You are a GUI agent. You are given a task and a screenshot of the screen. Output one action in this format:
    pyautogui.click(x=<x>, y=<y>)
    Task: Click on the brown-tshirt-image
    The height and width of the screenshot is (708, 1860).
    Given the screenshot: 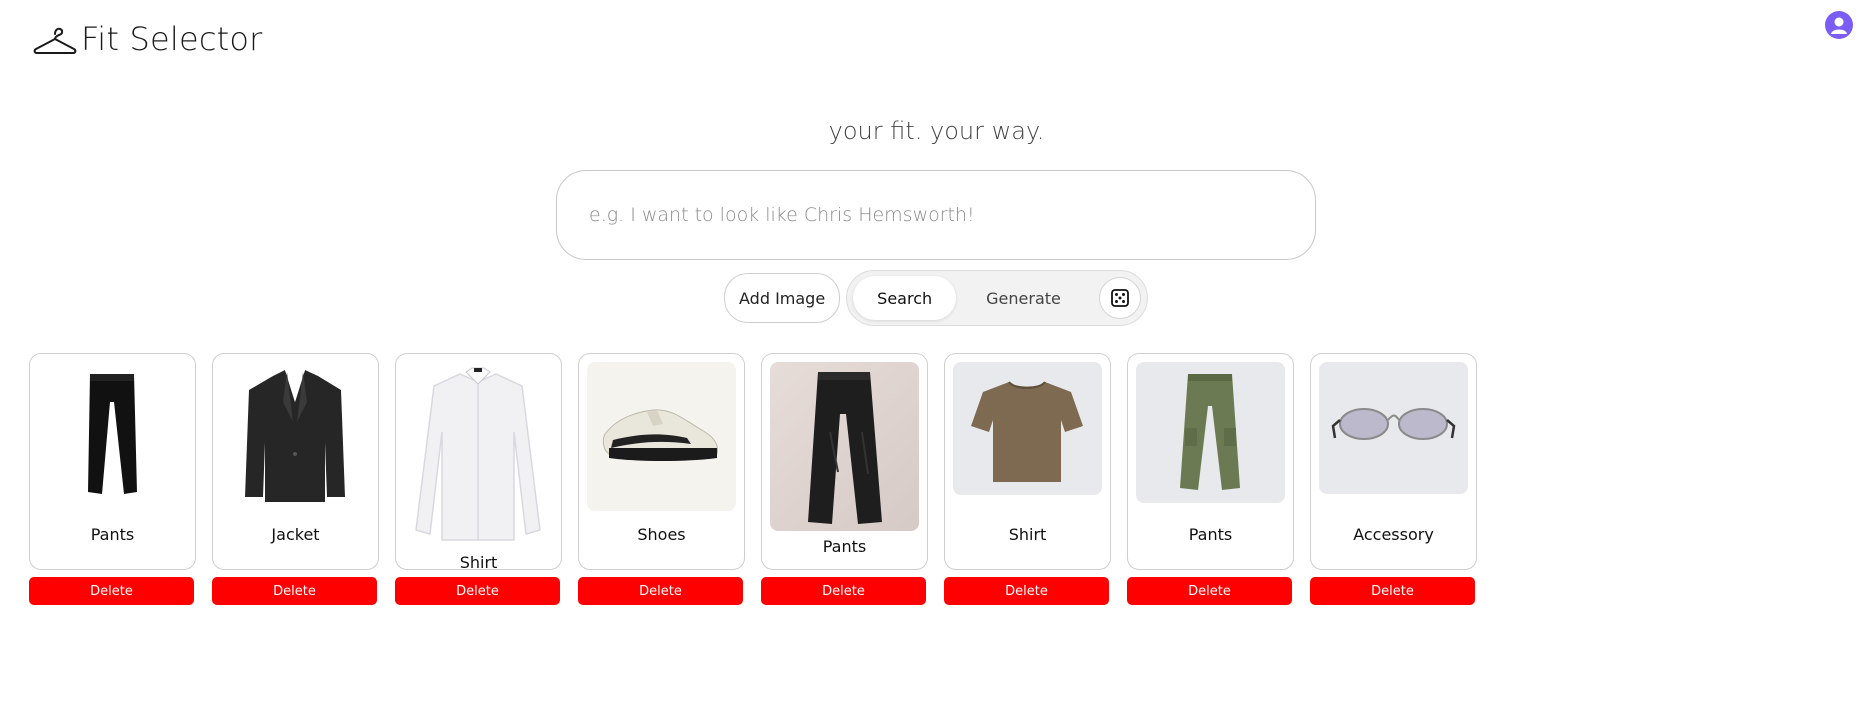 What is the action you would take?
    pyautogui.click(x=1027, y=428)
    